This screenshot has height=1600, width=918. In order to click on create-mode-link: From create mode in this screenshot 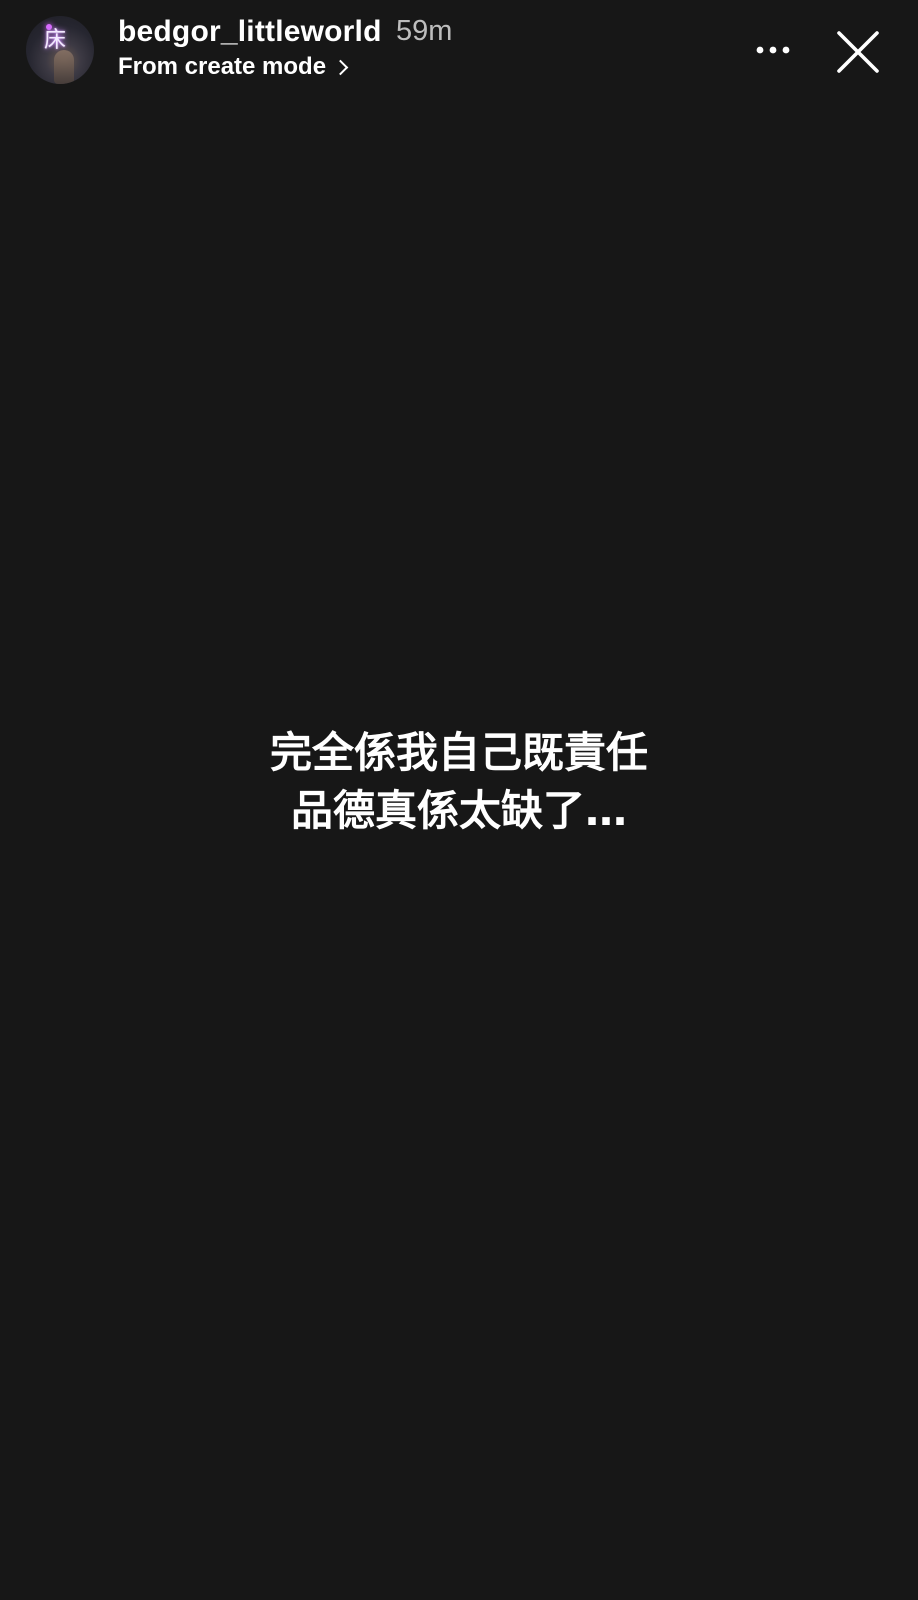, I will do `click(233, 67)`.